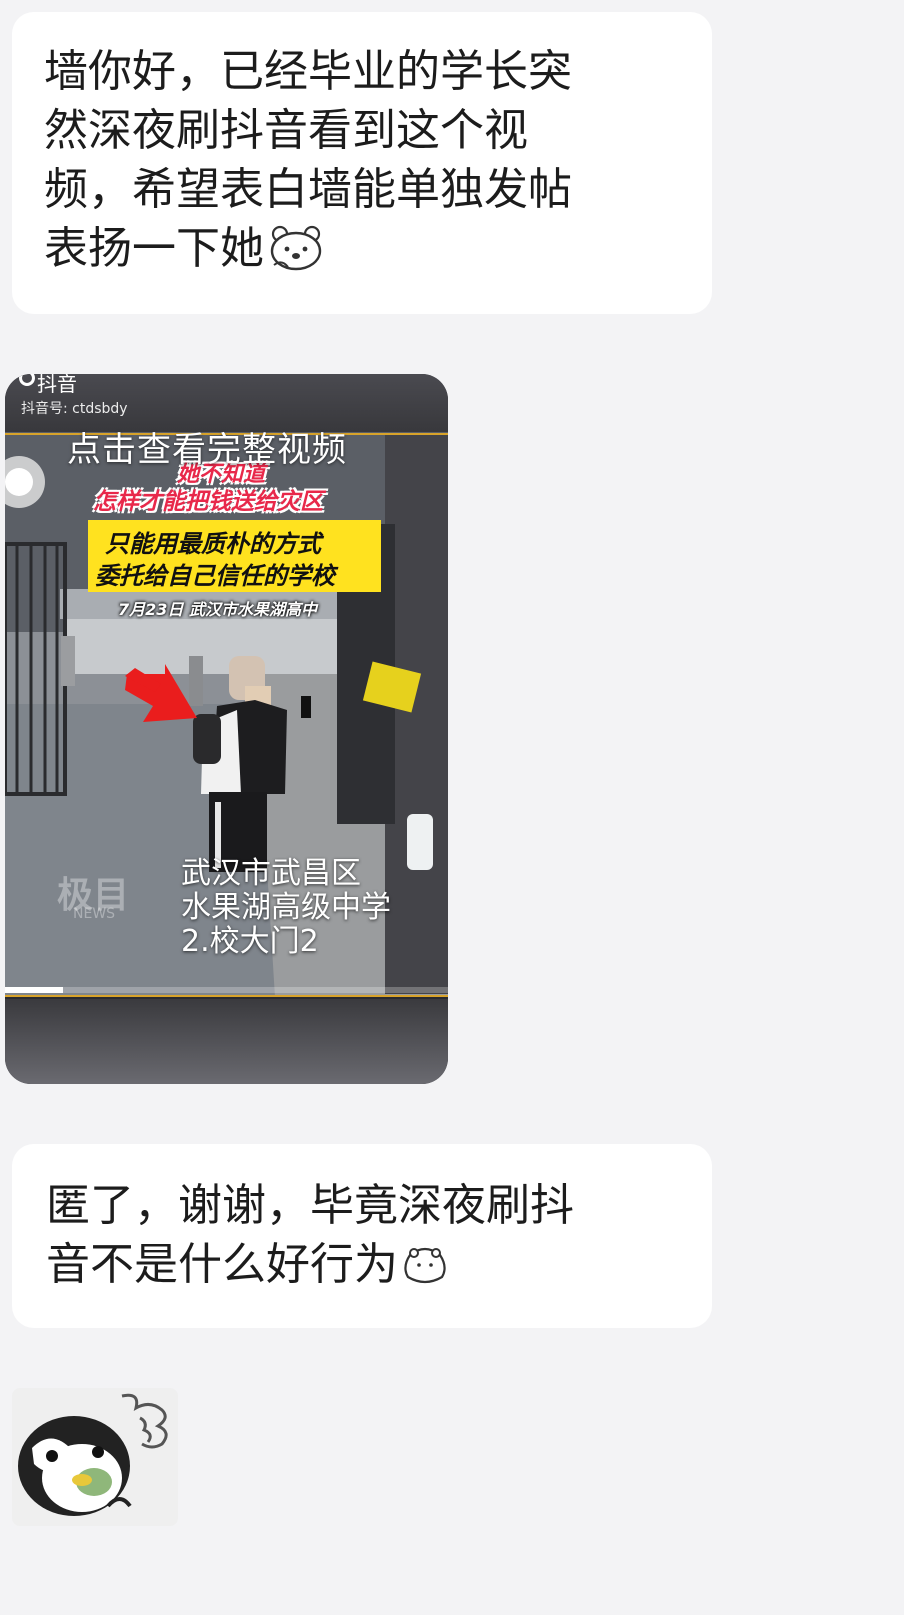 Image resolution: width=904 pixels, height=1615 pixels. What do you see at coordinates (362, 1236) in the screenshot?
I see `message-bubble: 匿了，谢谢，毕竟深夜刷抖 音不是什么好行为` at bounding box center [362, 1236].